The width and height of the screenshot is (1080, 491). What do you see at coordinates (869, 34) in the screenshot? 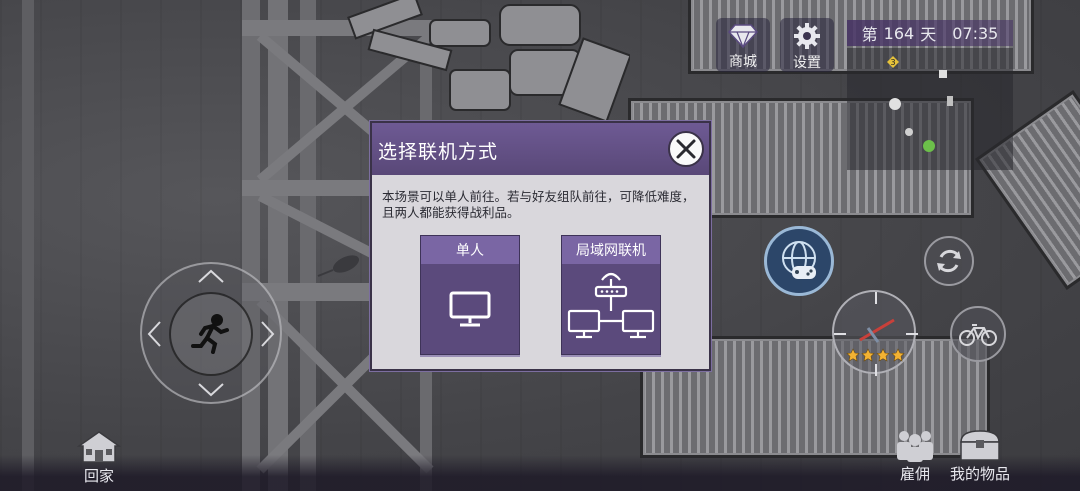
I see `day-prefix: 第` at bounding box center [869, 34].